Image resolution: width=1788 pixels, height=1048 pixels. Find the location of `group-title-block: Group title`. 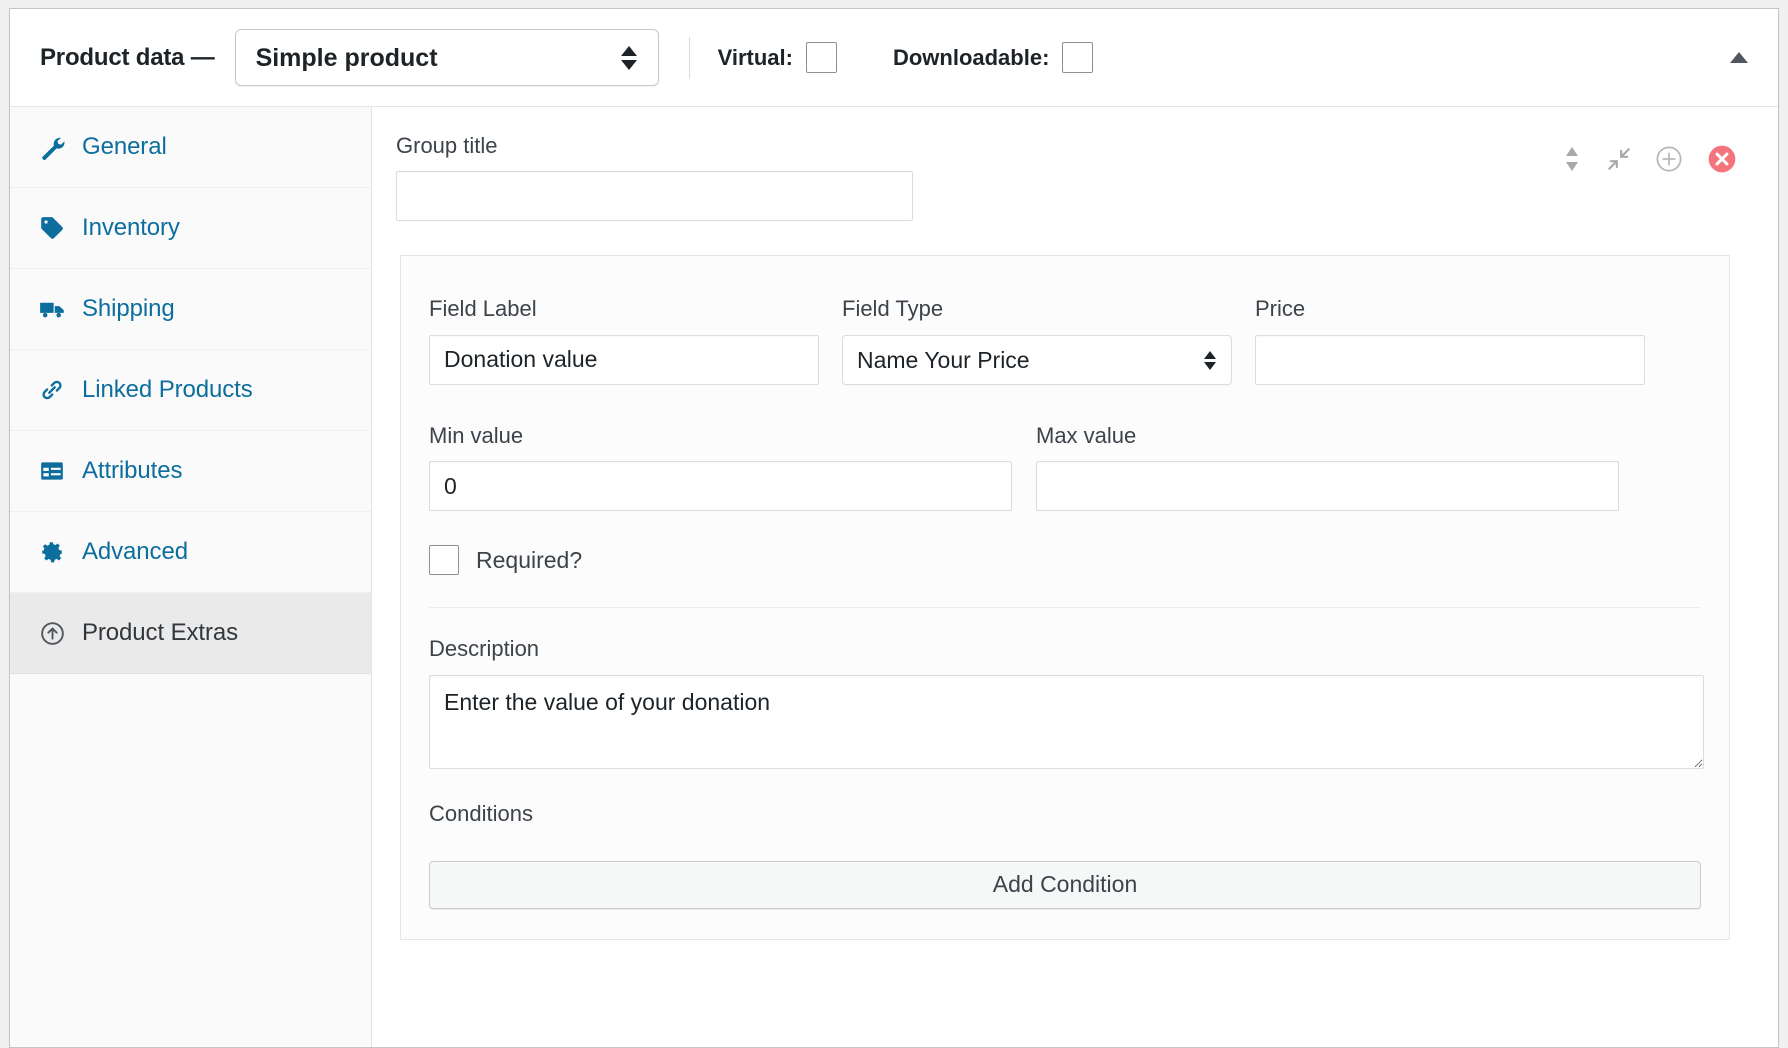

group-title-block: Group title is located at coordinates (654, 177).